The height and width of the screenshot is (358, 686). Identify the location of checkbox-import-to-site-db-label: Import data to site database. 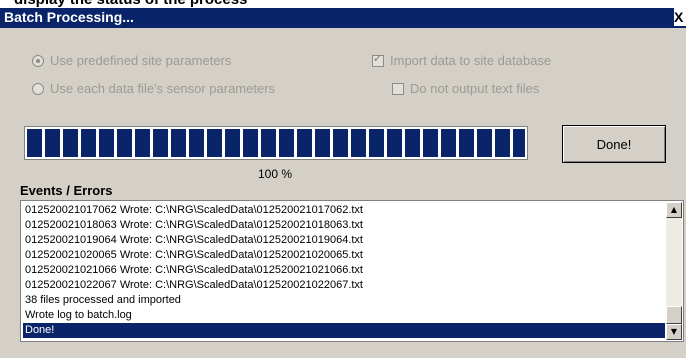
(471, 60).